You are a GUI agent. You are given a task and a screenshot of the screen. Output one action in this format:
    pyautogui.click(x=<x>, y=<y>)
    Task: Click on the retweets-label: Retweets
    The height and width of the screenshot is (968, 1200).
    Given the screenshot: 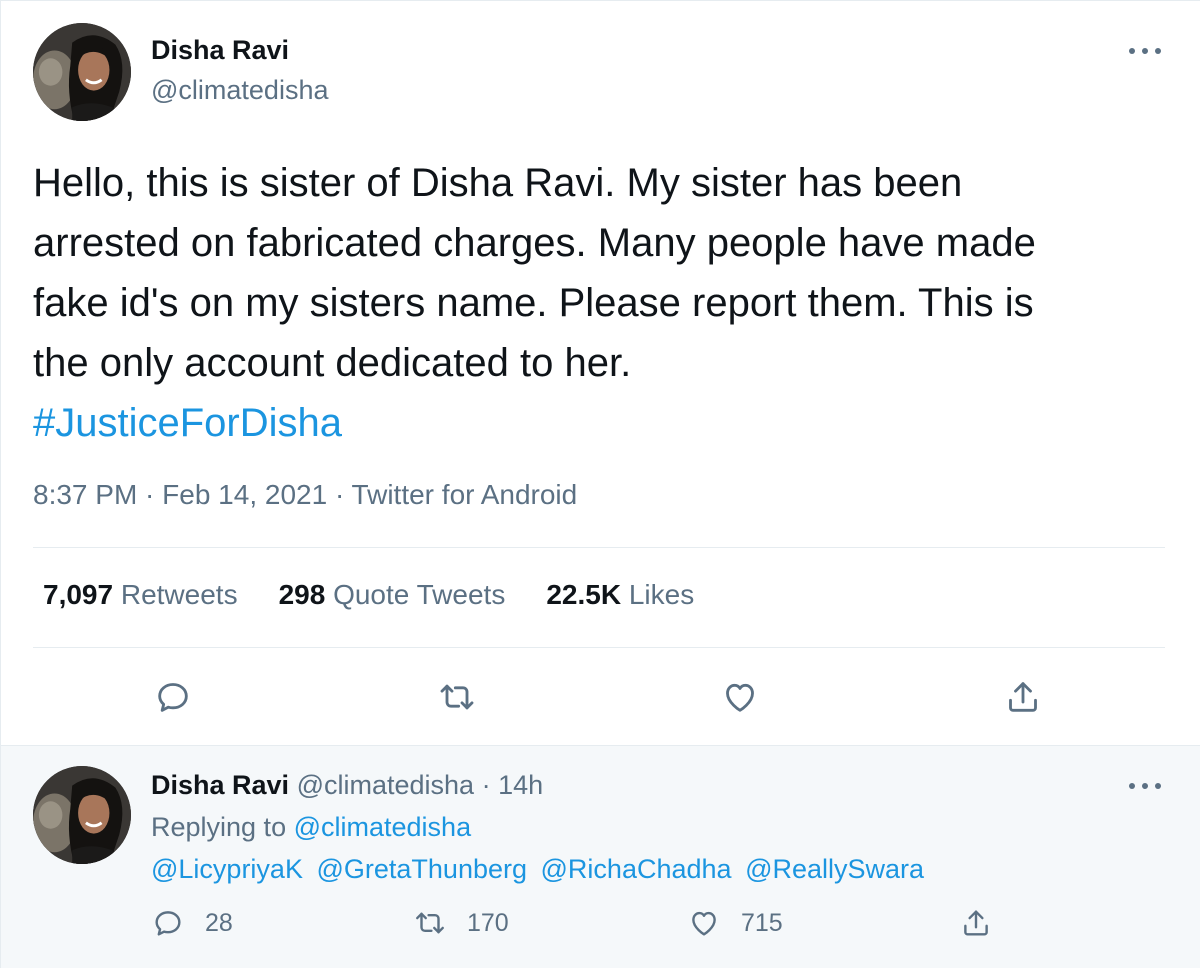 What is the action you would take?
    pyautogui.click(x=179, y=594)
    